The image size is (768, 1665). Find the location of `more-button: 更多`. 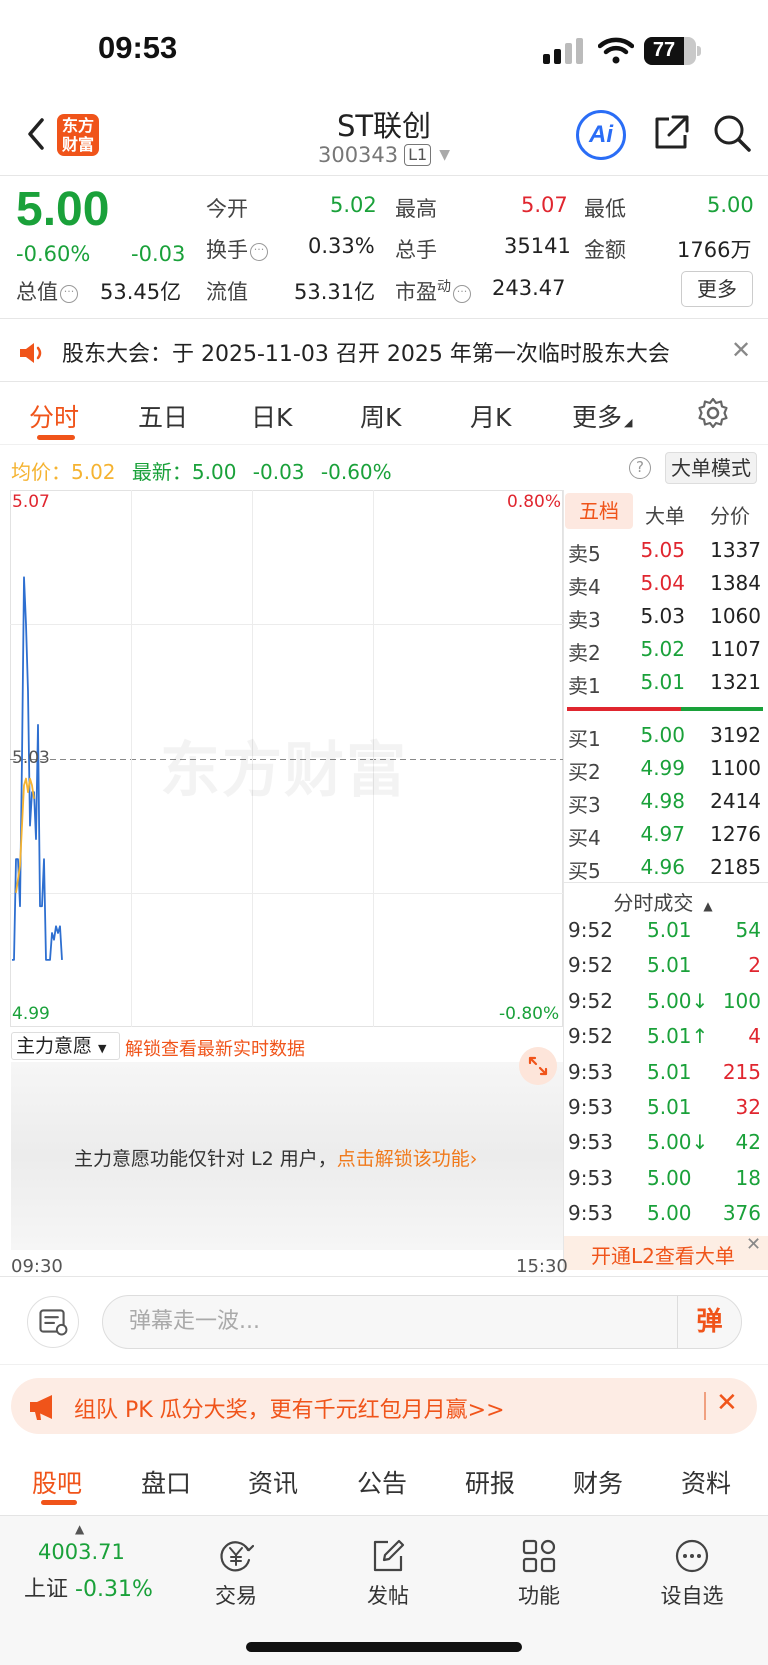

more-button: 更多 is located at coordinates (717, 289).